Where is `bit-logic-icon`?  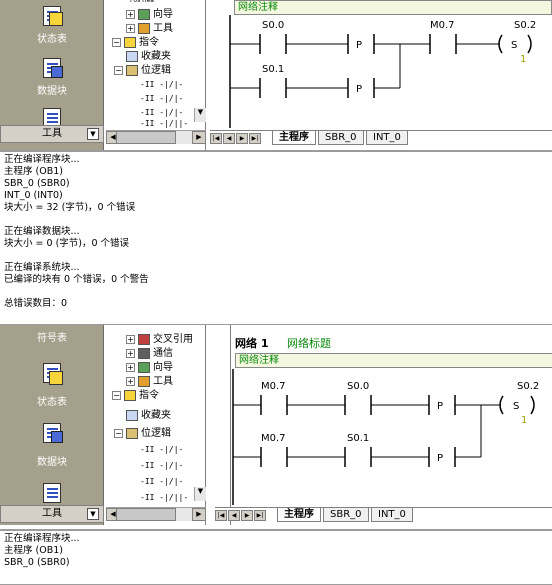 bit-logic-icon is located at coordinates (132, 70).